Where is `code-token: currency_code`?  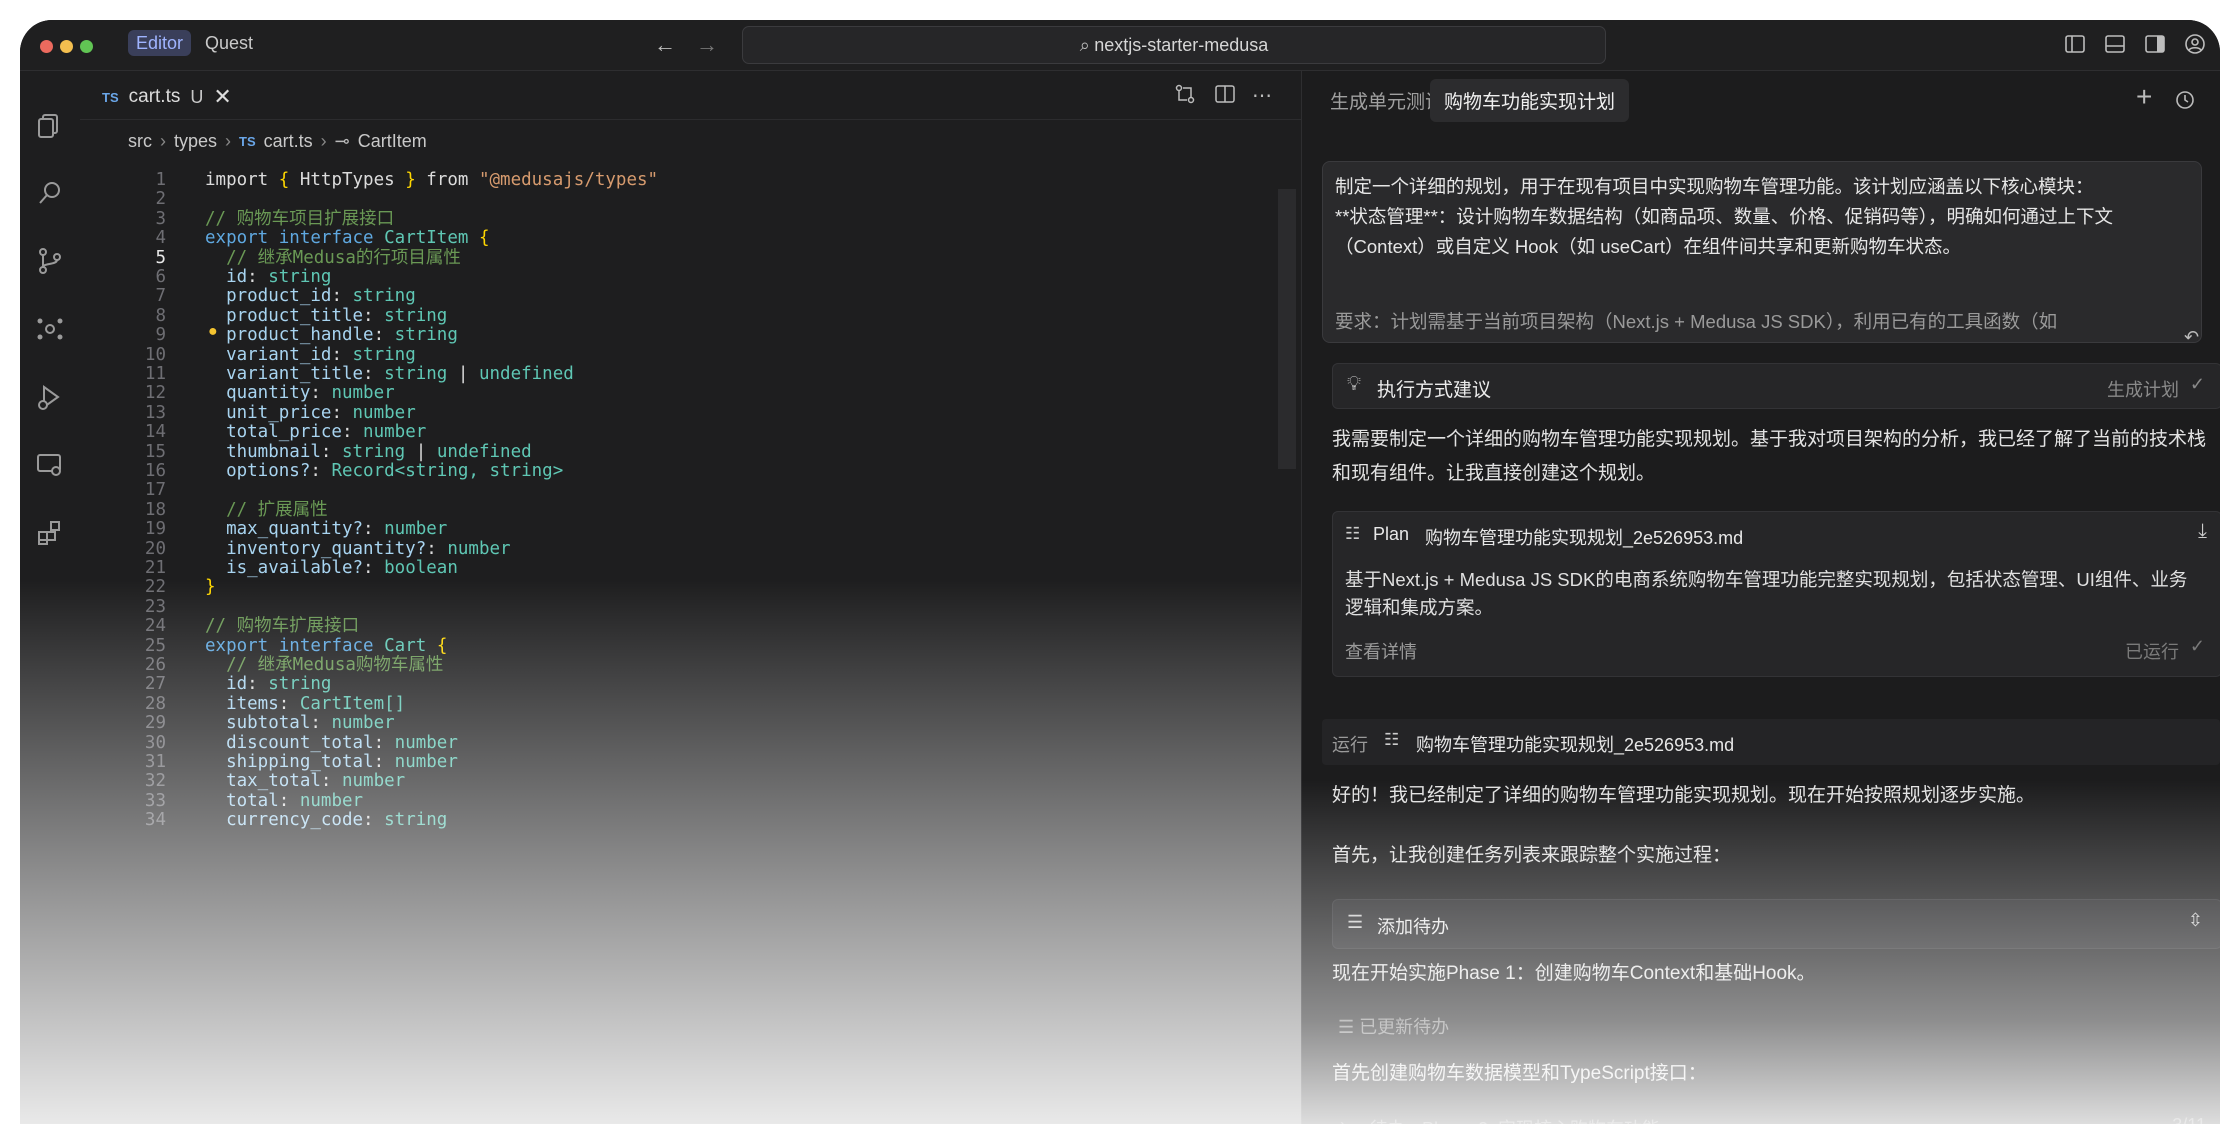 code-token: currency_code is located at coordinates (284, 820).